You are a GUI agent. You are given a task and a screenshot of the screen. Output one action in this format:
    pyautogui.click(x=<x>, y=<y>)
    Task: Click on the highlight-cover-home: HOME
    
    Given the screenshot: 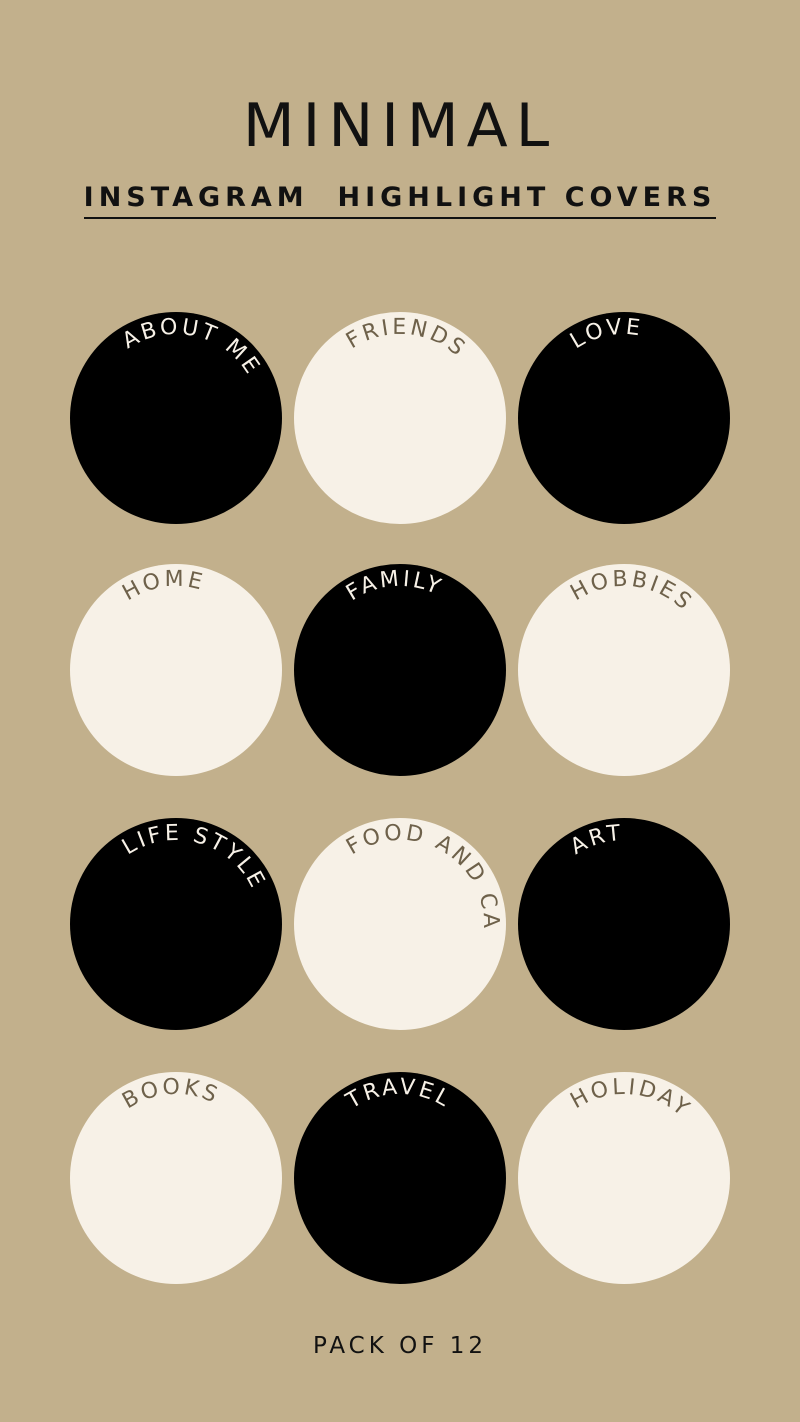 What is the action you would take?
    pyautogui.click(x=176, y=670)
    